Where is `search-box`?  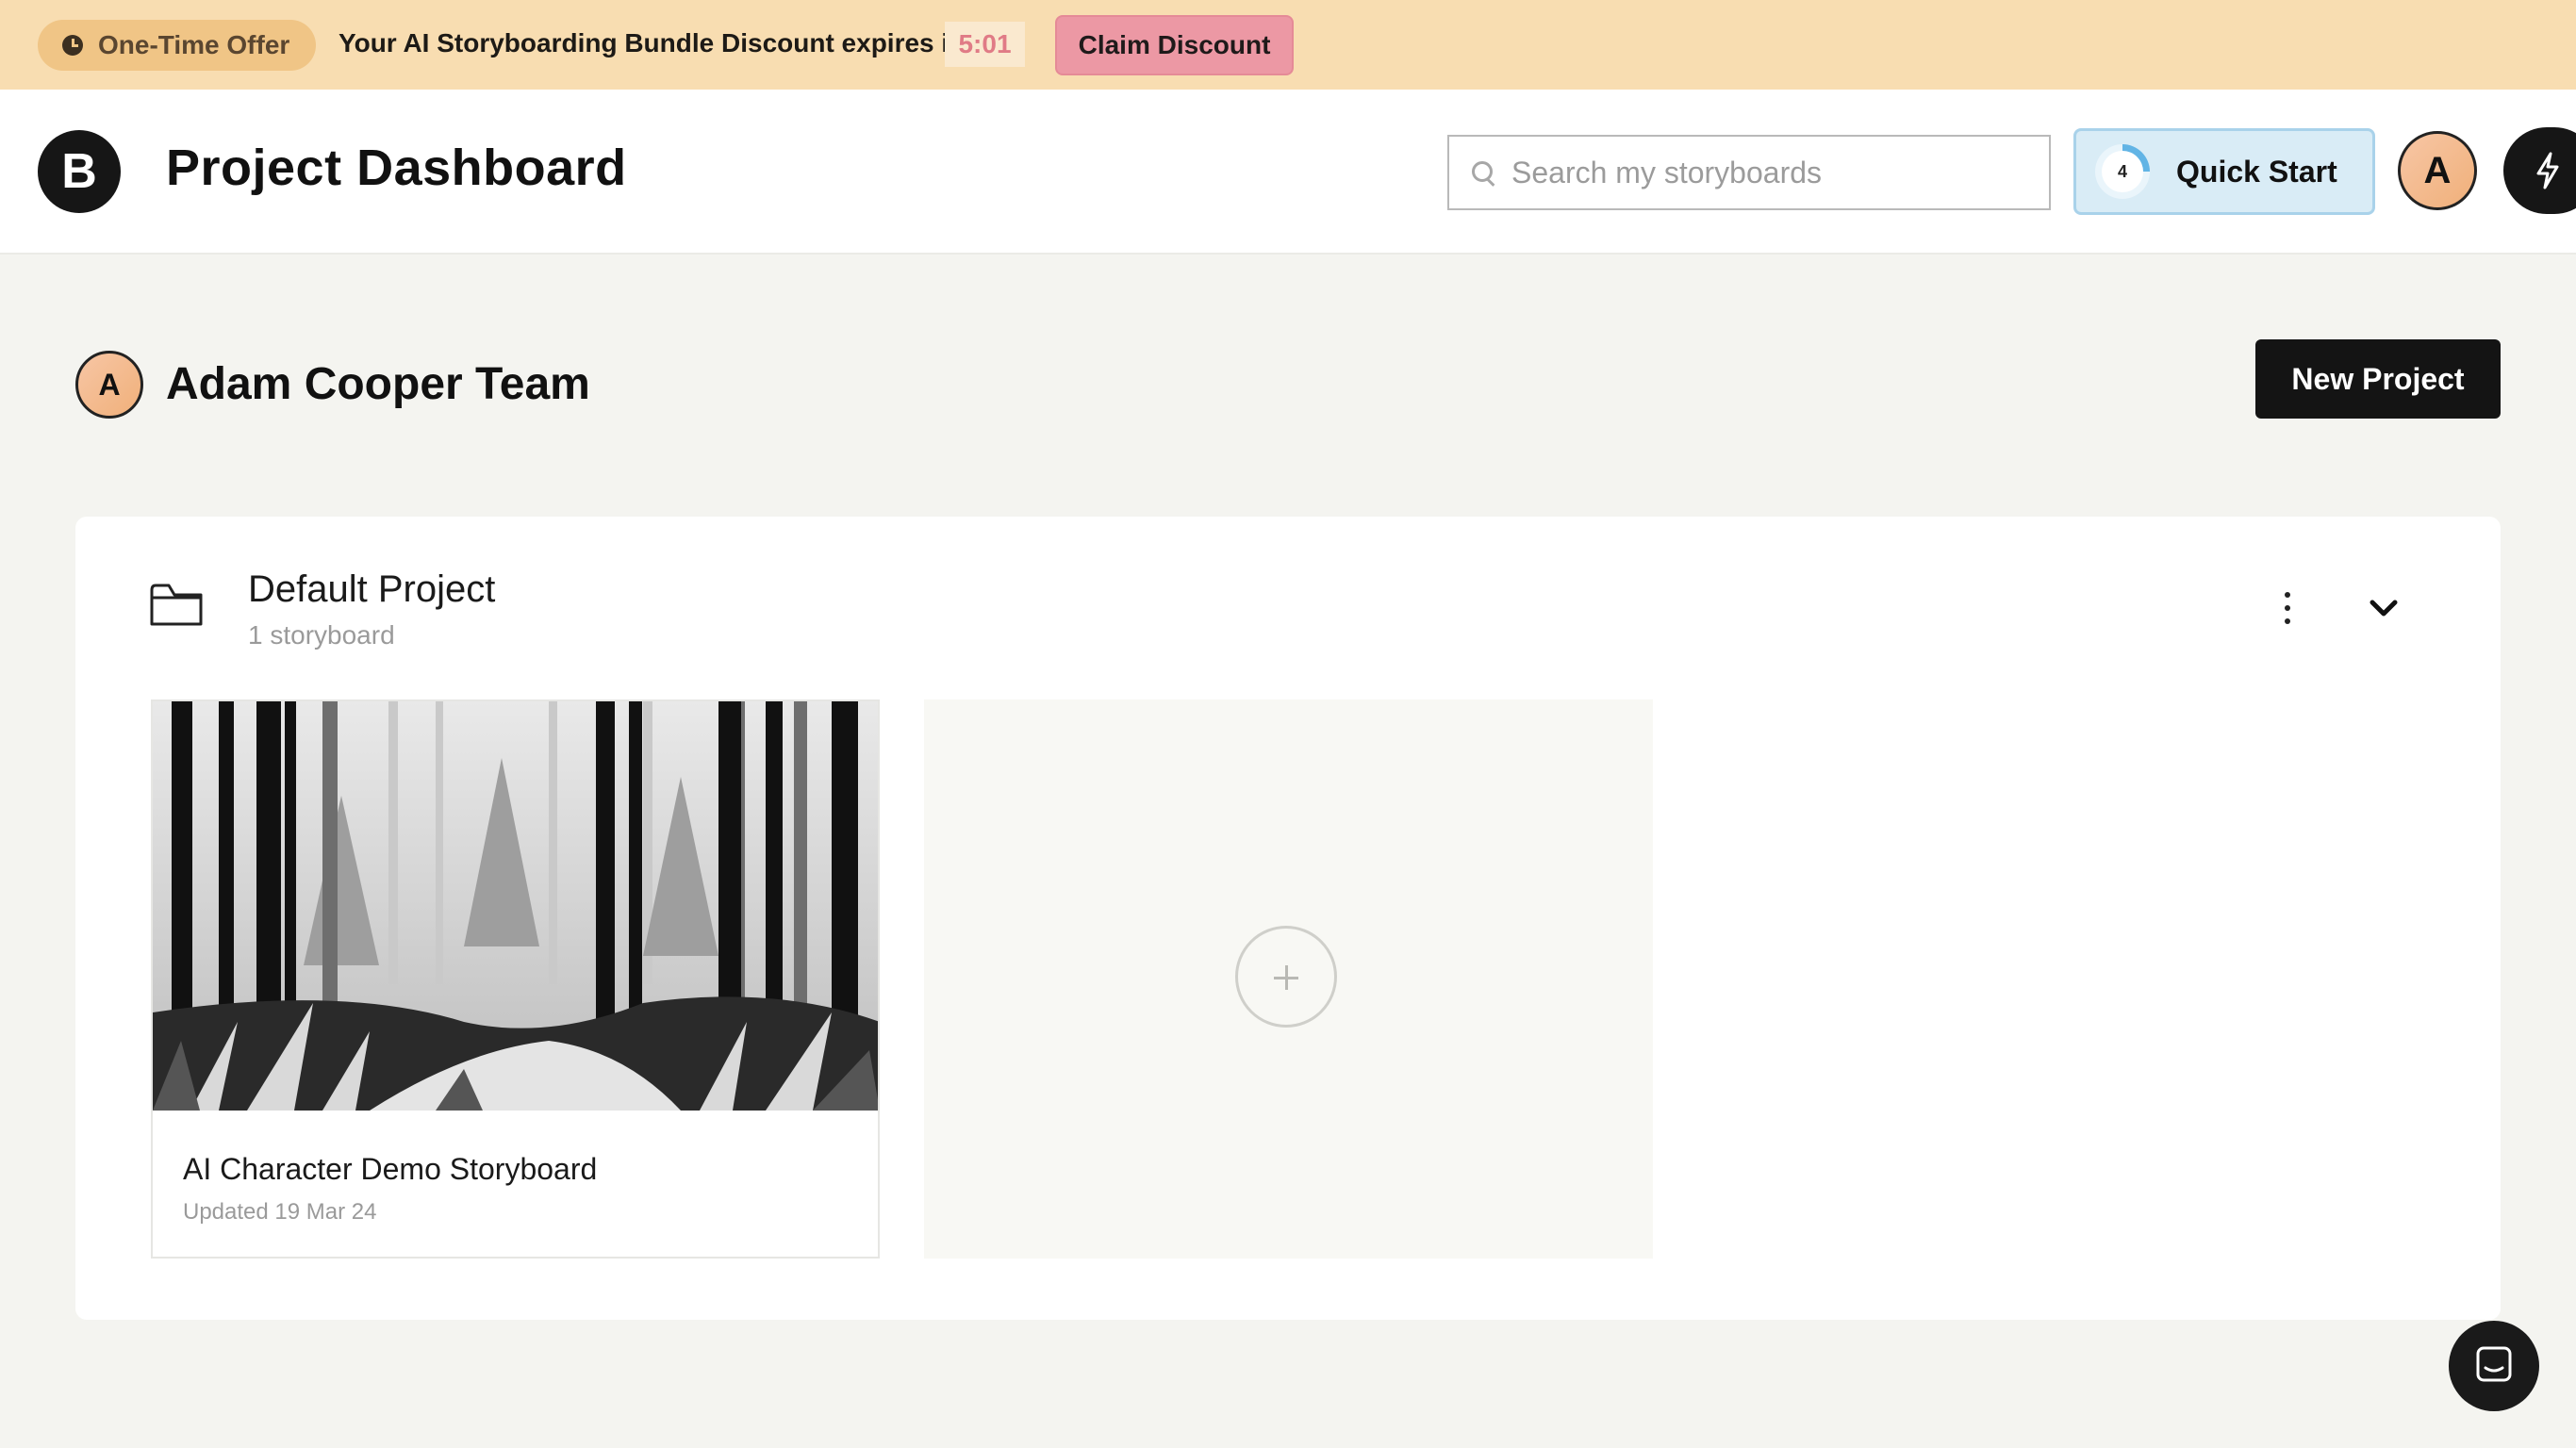
search-box is located at coordinates (1749, 172).